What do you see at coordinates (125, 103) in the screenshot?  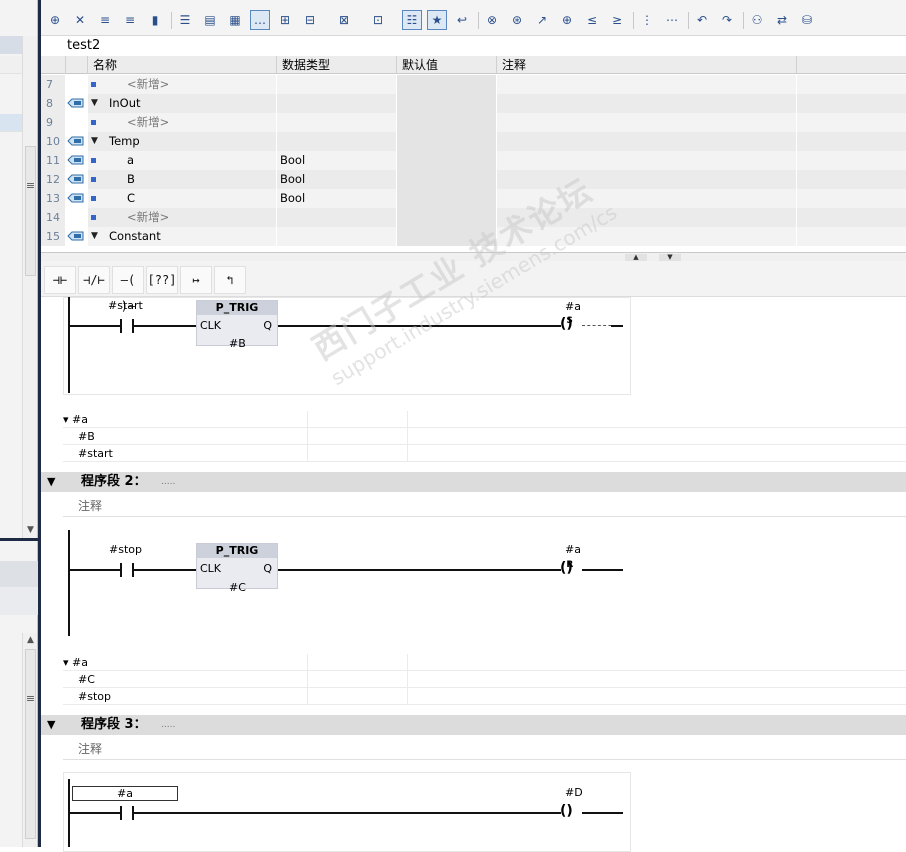 I see `param-name: InOut` at bounding box center [125, 103].